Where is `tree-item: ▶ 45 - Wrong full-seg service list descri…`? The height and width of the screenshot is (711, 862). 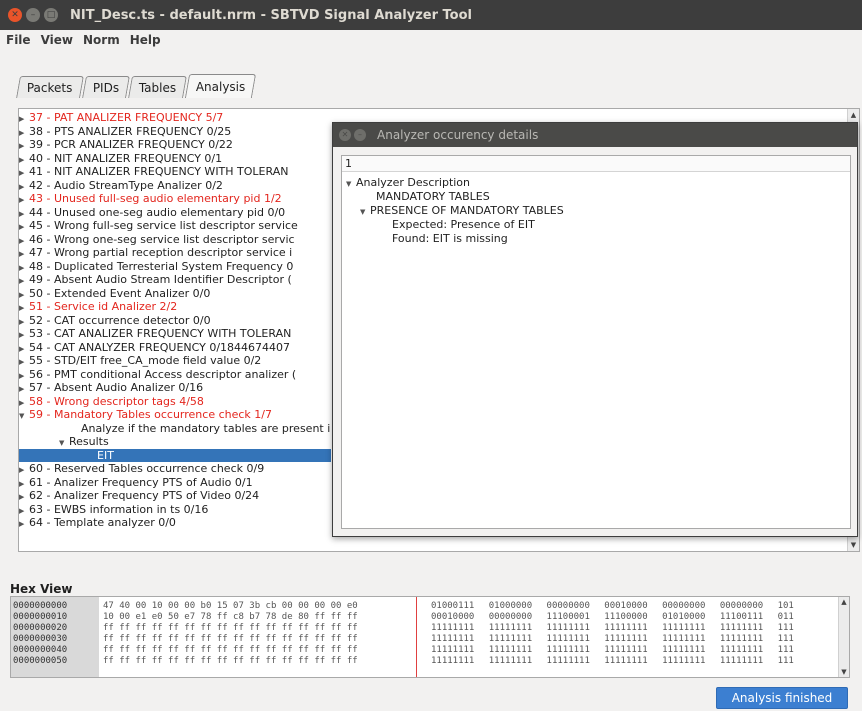
tree-item: ▶ 45 - Wrong full-seg service list descri… is located at coordinates (158, 225).